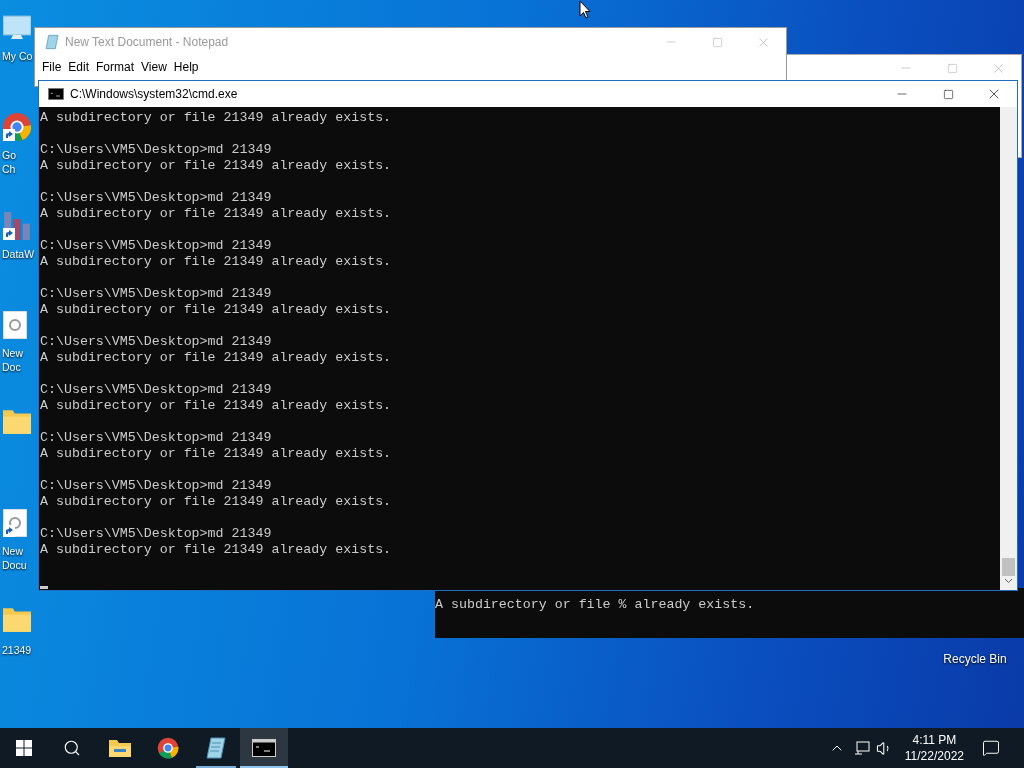 Image resolution: width=1024 pixels, height=768 pixels. Describe the element at coordinates (14, 565) in the screenshot. I see `desktop-icon-label: Docu` at that location.